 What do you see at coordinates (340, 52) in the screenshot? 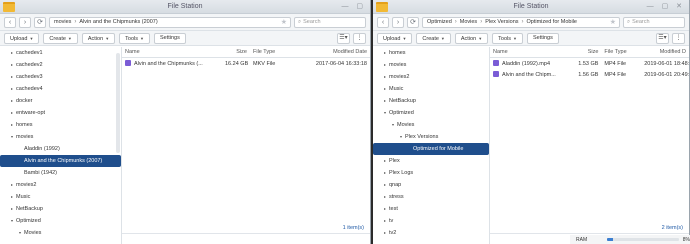
I see `column-modified: Modified Date` at bounding box center [340, 52].